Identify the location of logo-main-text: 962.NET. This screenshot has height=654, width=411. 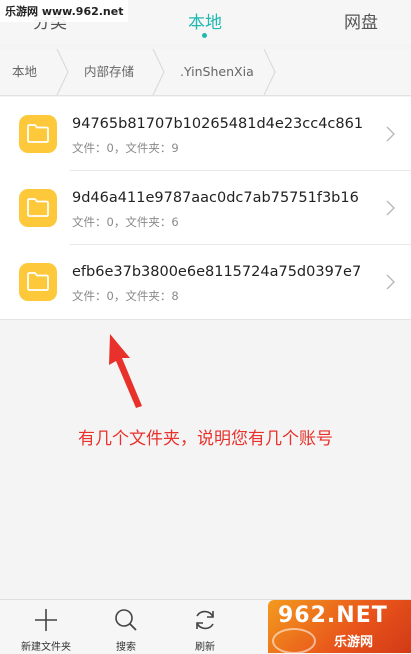
(333, 615).